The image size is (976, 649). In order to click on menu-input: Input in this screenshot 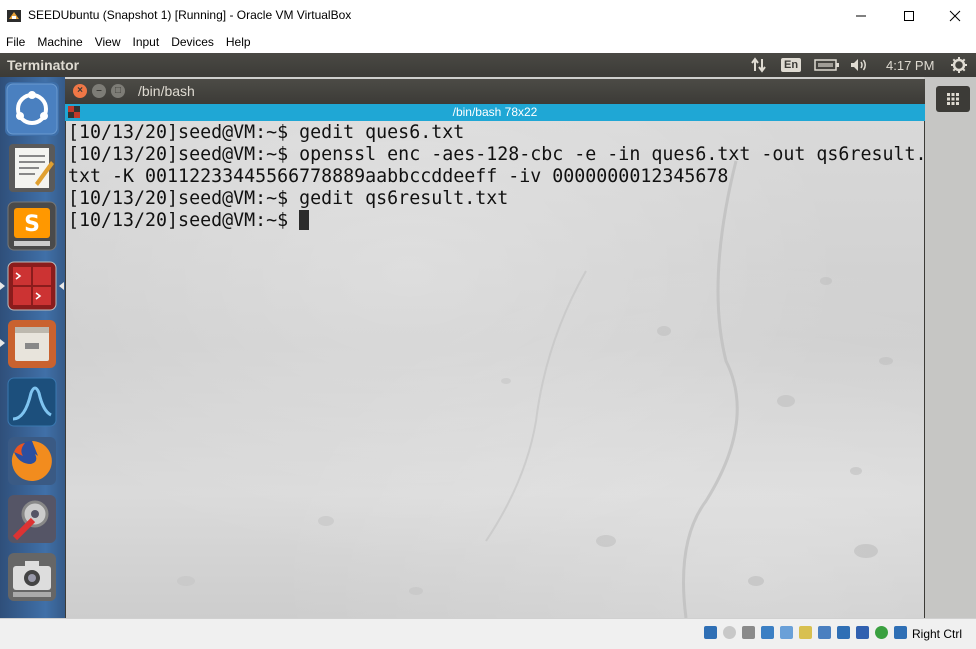, I will do `click(146, 42)`.